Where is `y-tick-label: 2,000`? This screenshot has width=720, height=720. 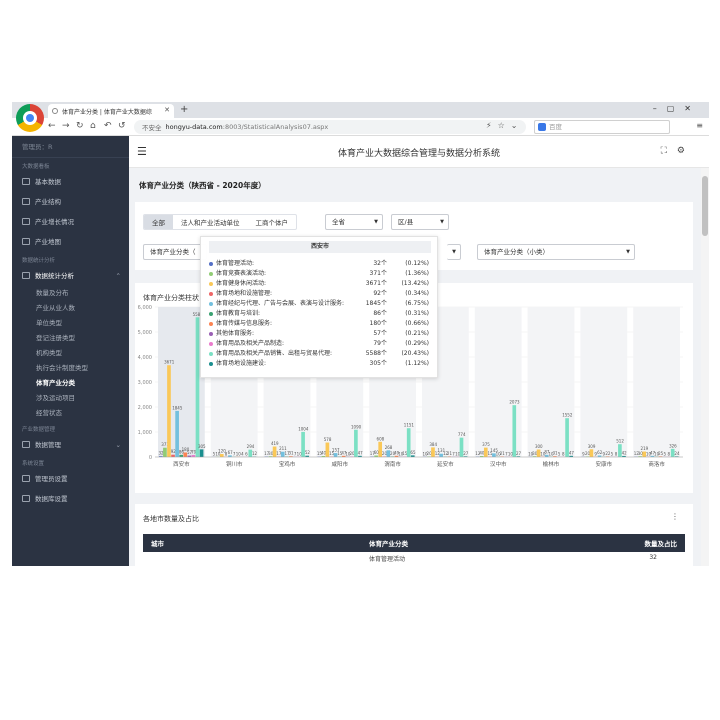 y-tick-label: 2,000 is located at coordinates (145, 408).